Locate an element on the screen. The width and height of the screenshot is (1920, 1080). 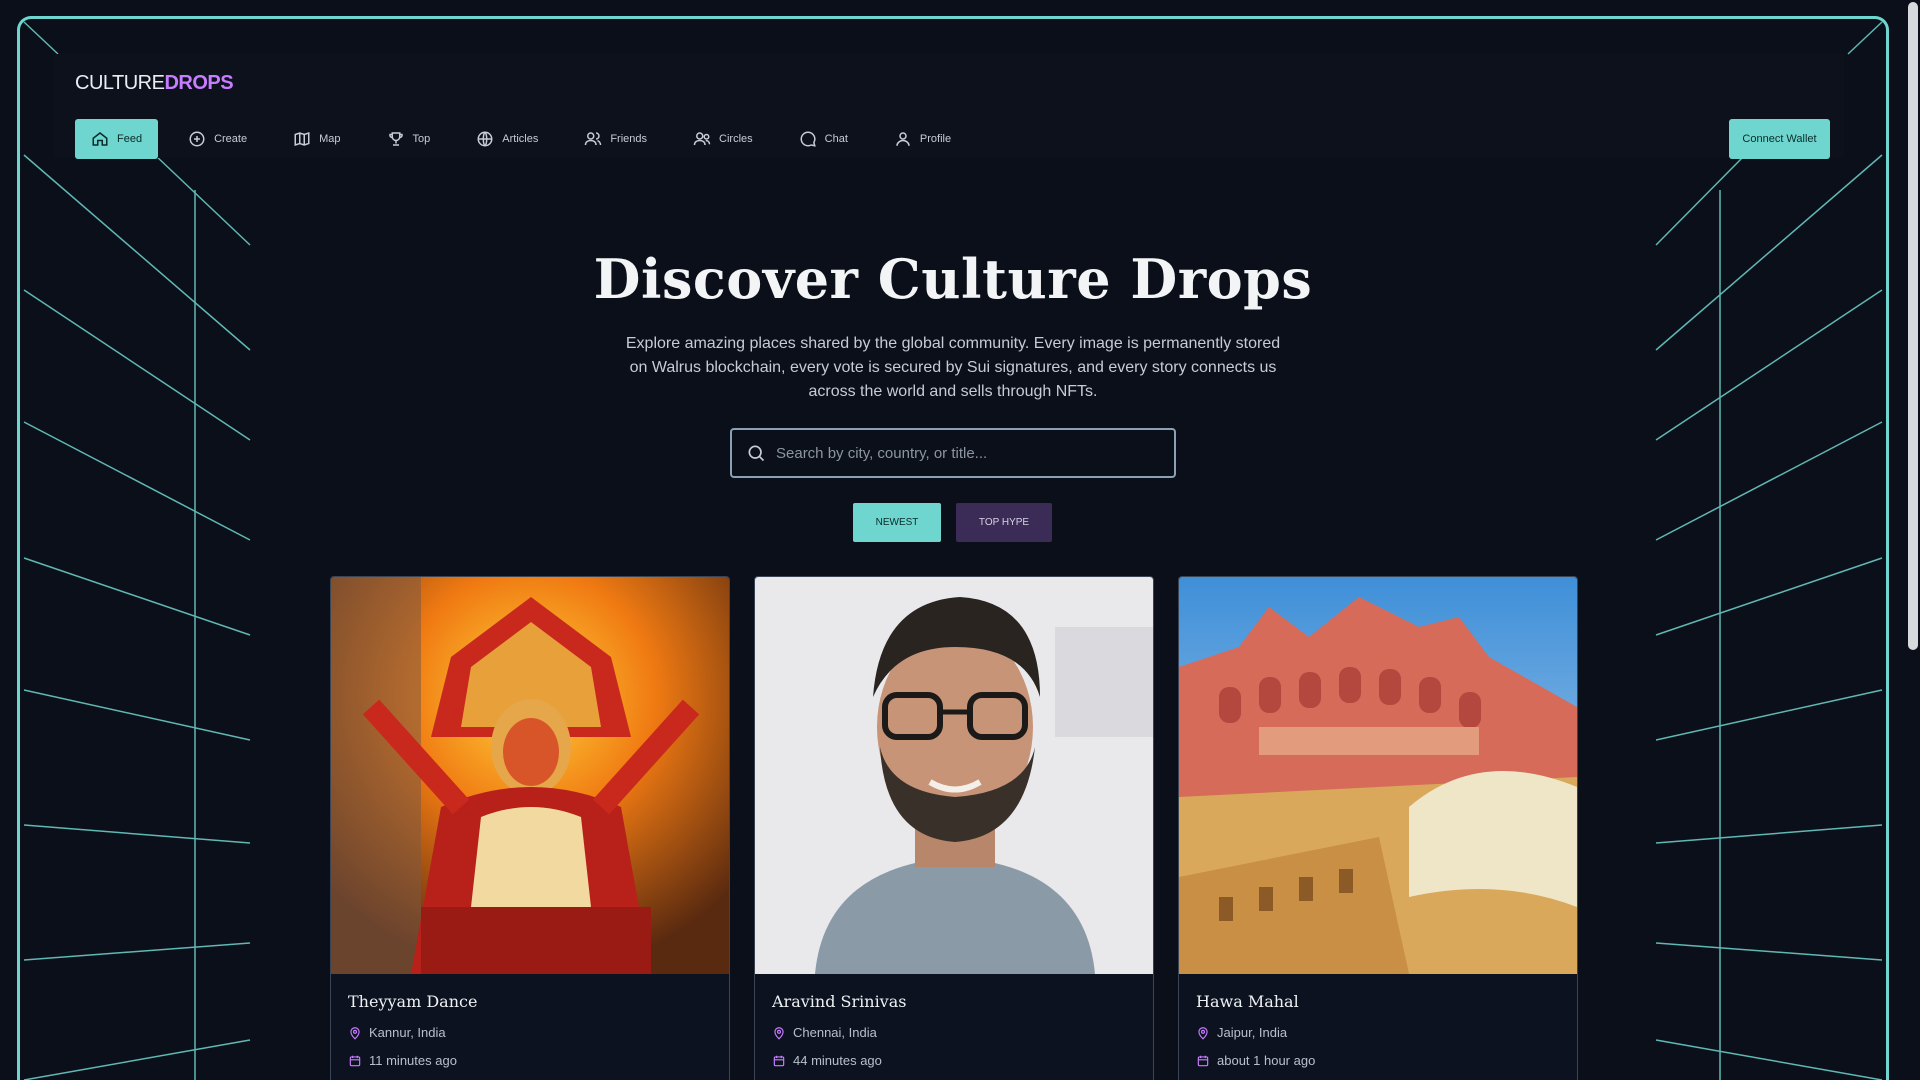
users-group-icon is located at coordinates (702, 139).